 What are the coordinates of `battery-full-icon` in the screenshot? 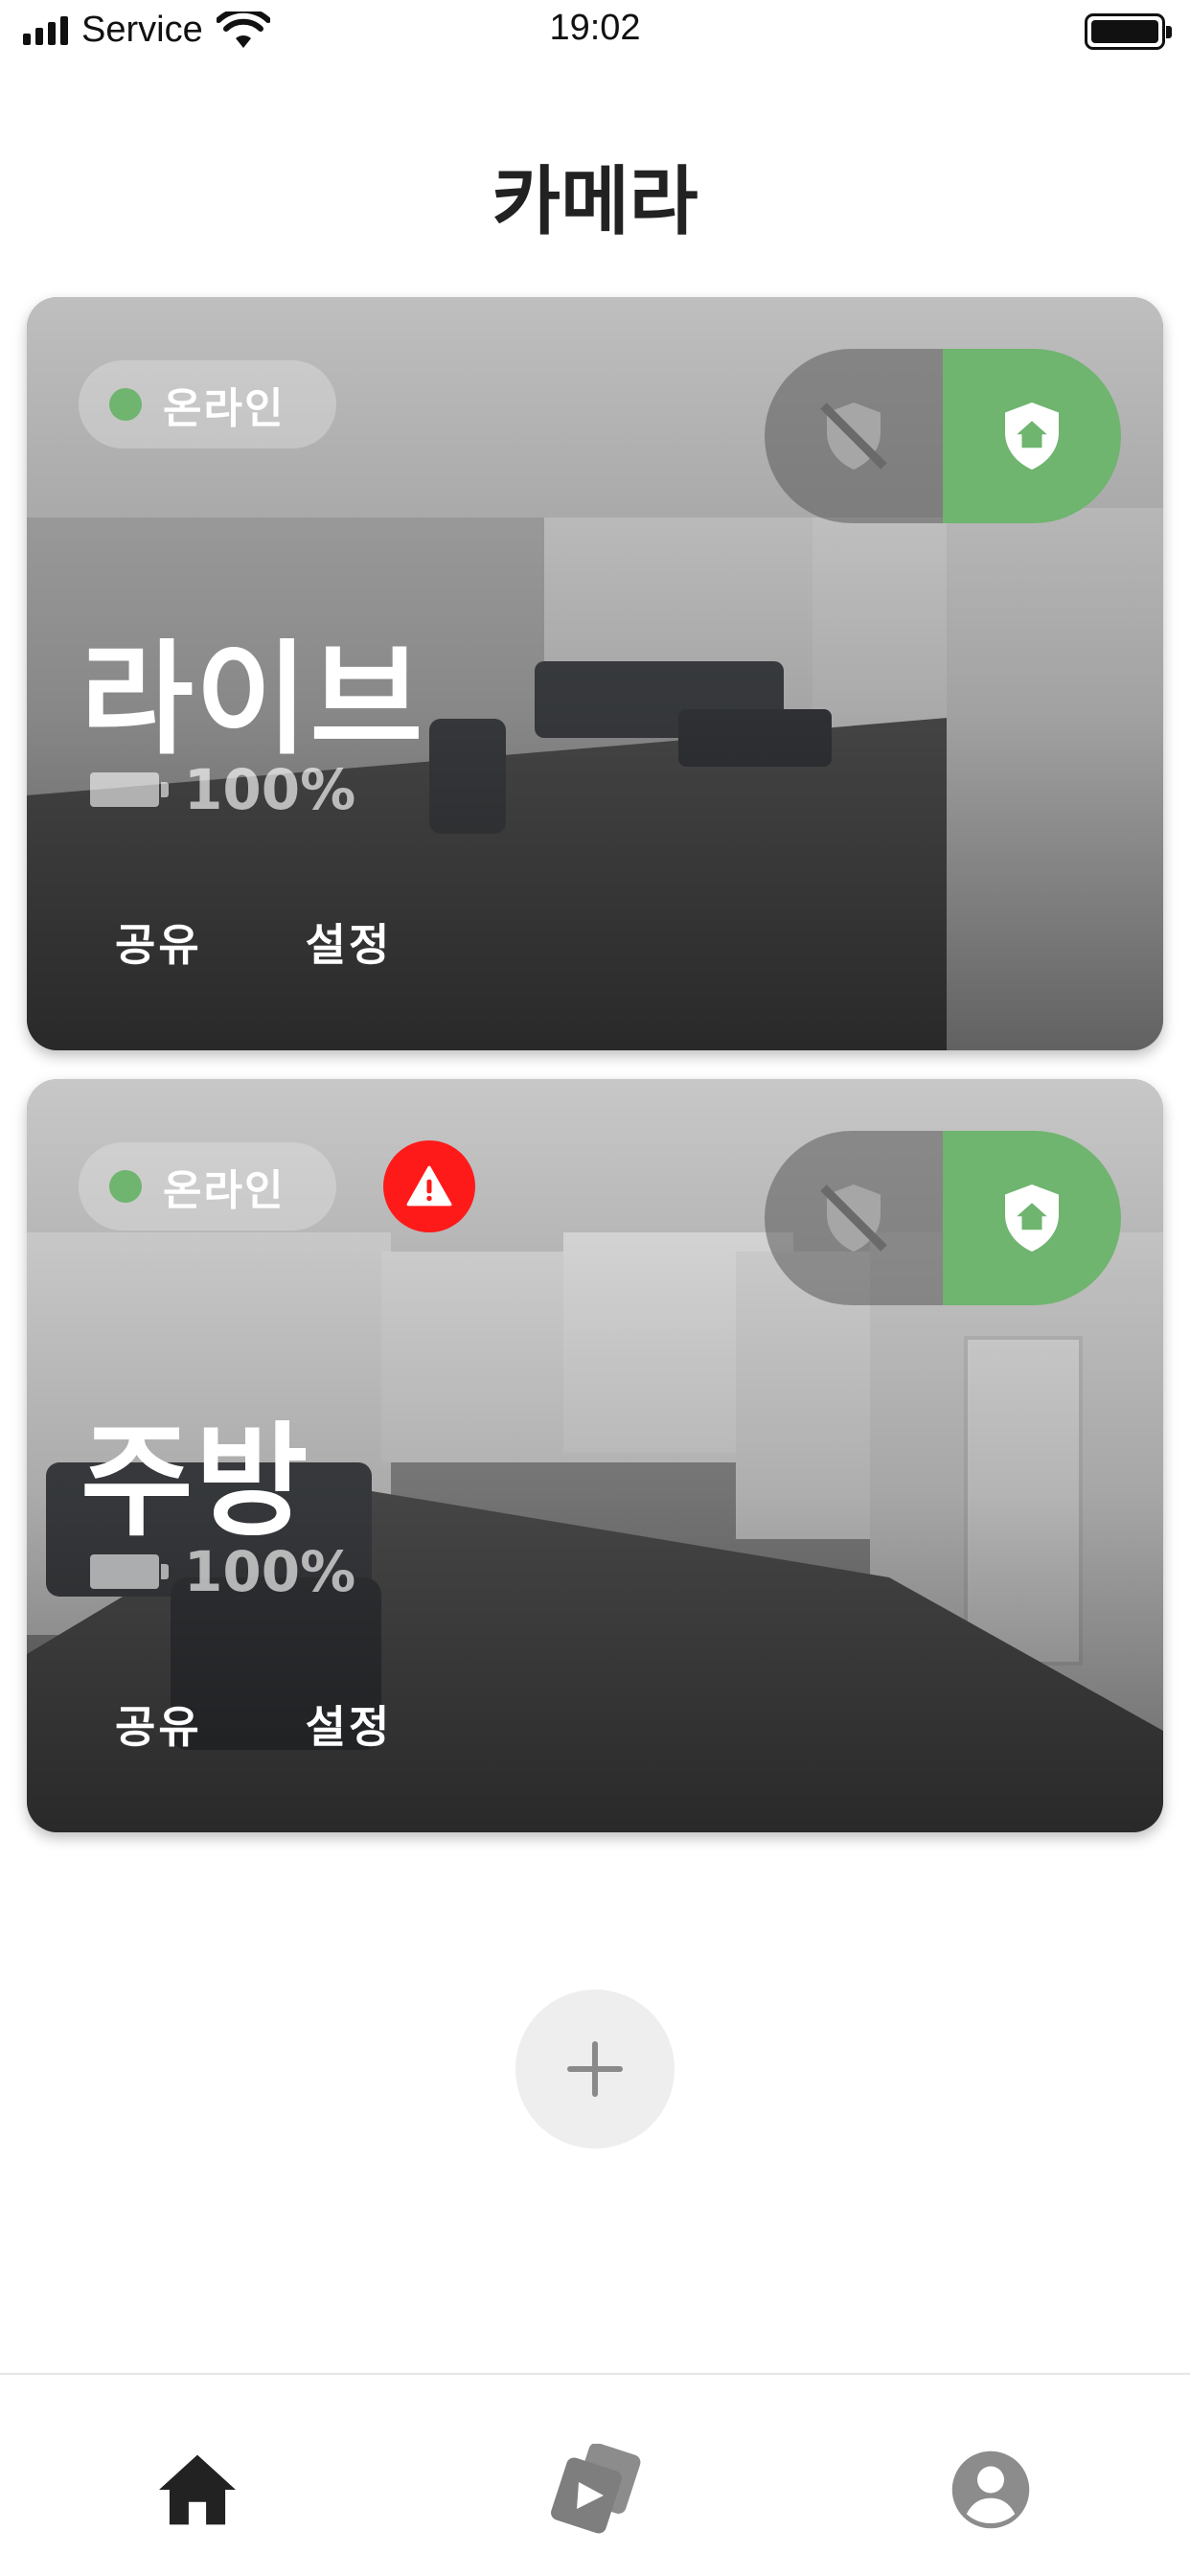 It's located at (1129, 31).